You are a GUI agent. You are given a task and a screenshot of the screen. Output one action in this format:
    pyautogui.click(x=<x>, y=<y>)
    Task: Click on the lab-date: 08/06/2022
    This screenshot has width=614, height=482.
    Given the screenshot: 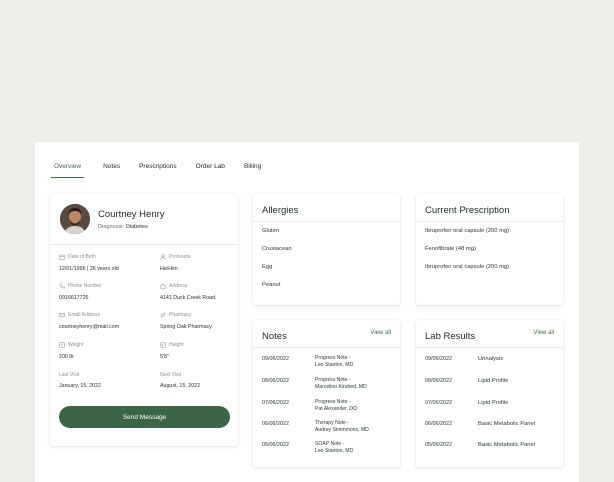 What is the action you would take?
    pyautogui.click(x=438, y=381)
    